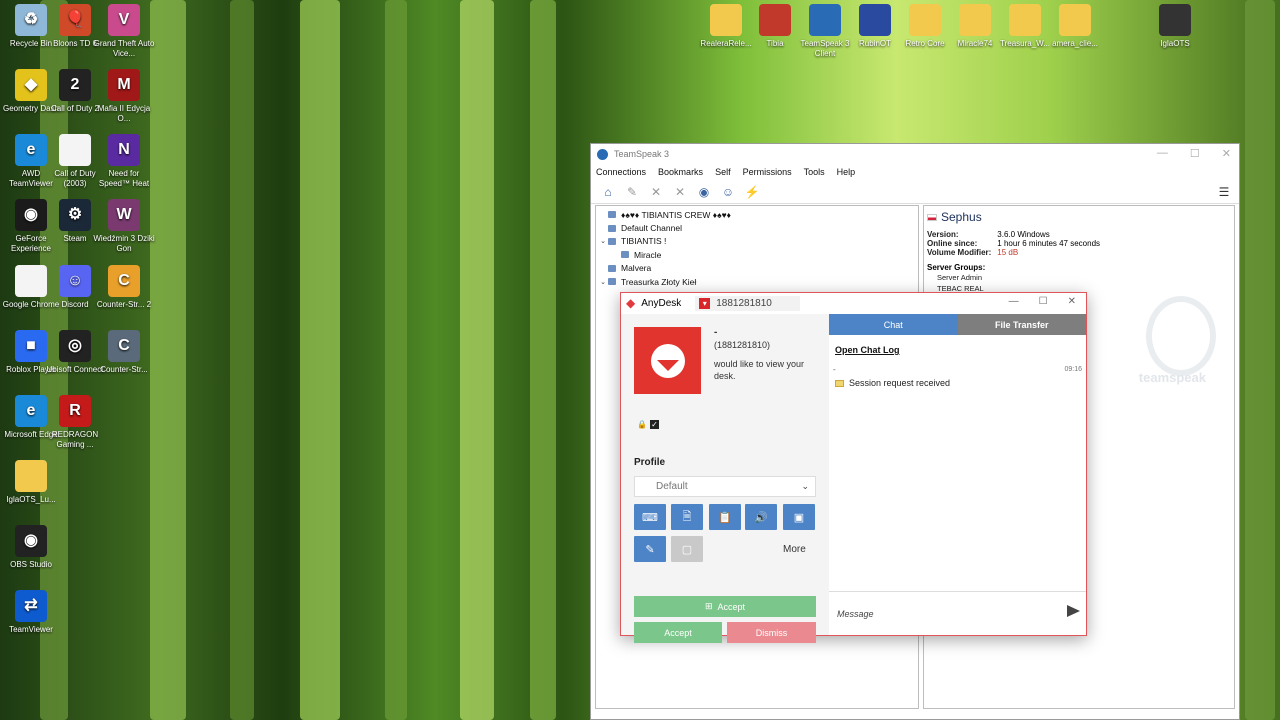 This screenshot has height=720, width=1280. Describe the element at coordinates (124, 85) in the screenshot. I see `mafia-icon: M` at that location.